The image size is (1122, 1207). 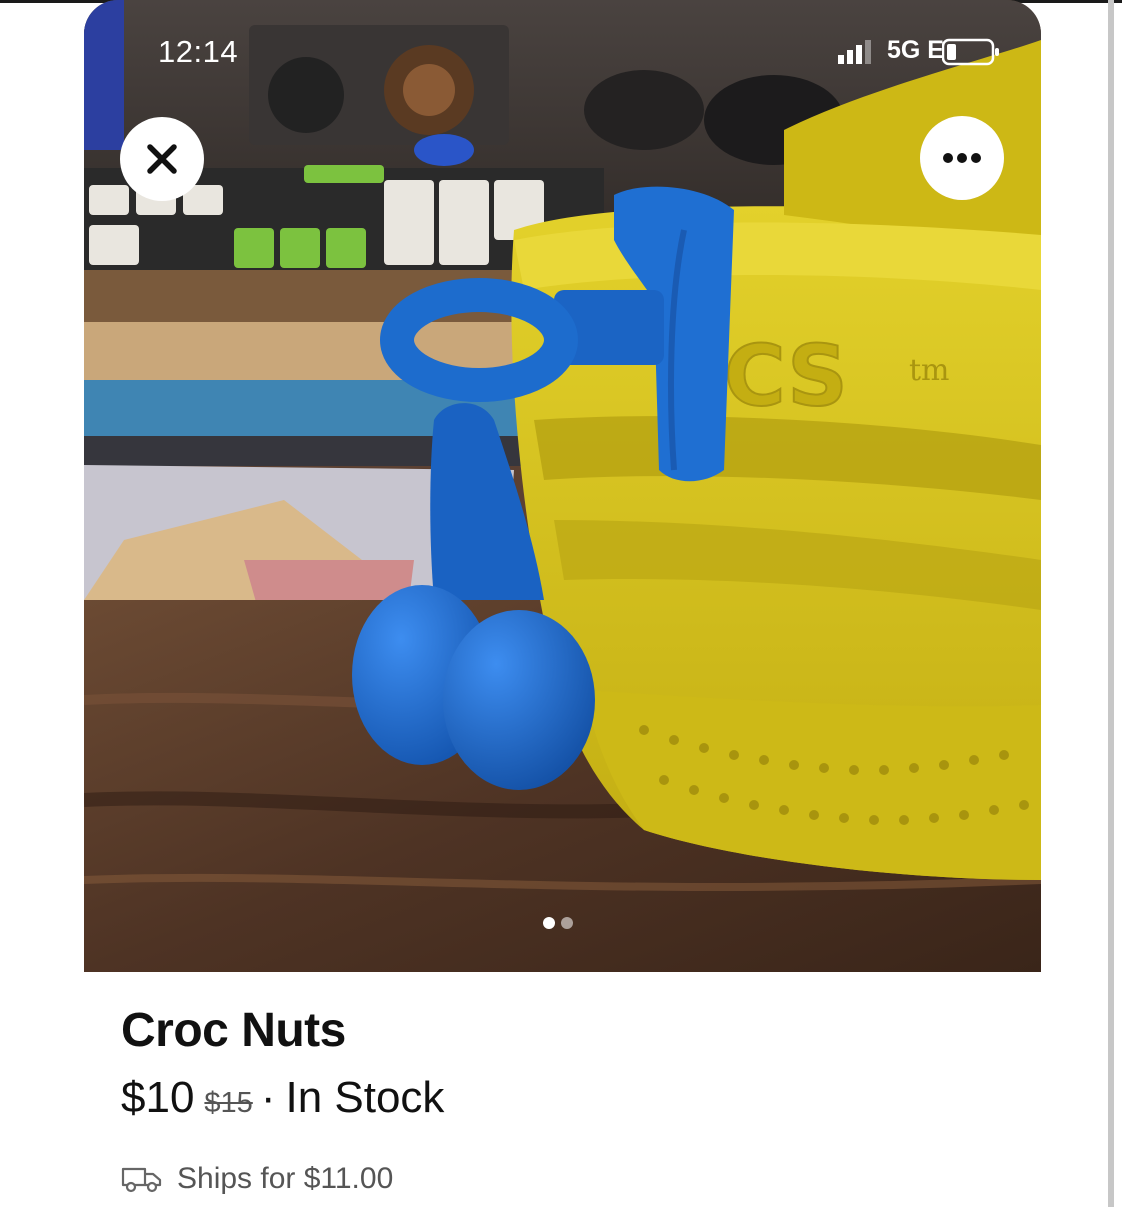 I want to click on close-button, so click(x=162, y=159).